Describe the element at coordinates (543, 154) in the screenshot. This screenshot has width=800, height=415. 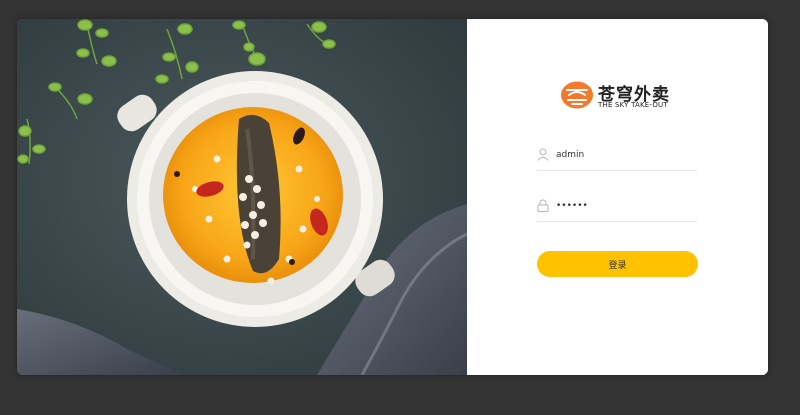
I see `user-icon` at that location.